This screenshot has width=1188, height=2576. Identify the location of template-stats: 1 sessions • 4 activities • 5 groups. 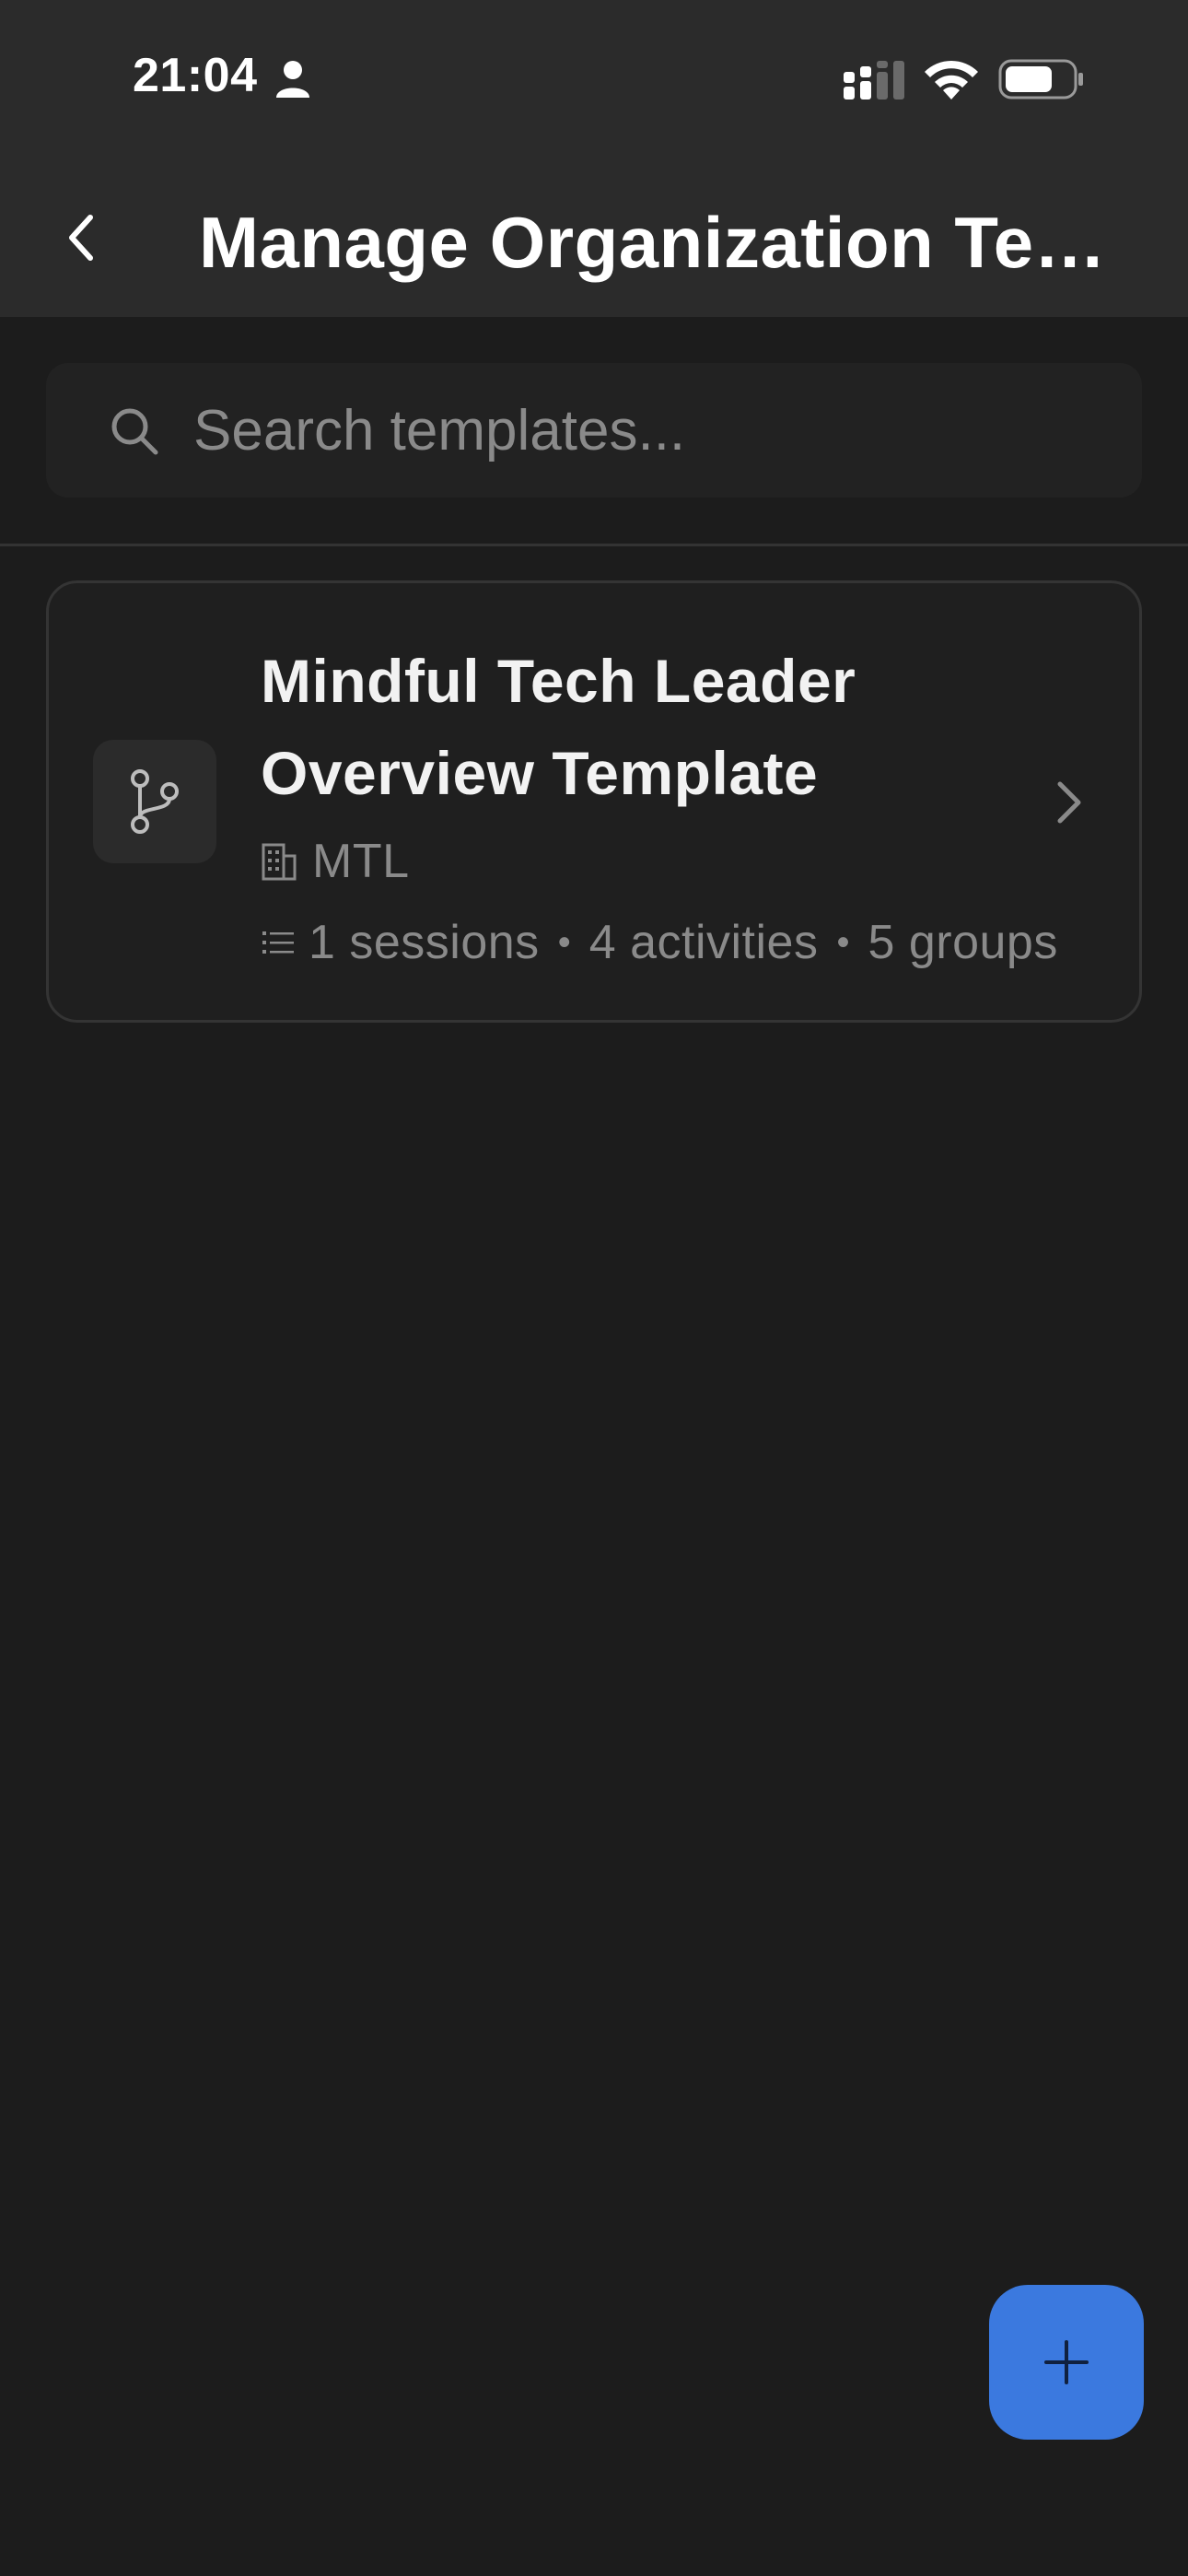
(659, 942).